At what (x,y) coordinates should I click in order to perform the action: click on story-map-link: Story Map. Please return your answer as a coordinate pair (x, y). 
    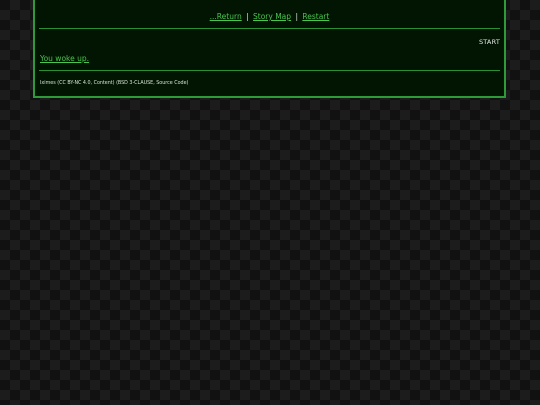
    Looking at the image, I should click on (272, 16).